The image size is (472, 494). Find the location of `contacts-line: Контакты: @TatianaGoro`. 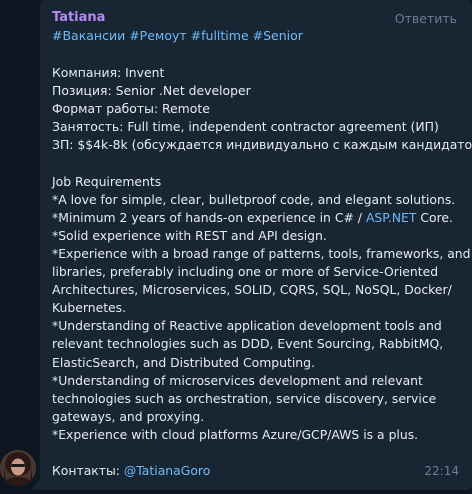

contacts-line: Контакты: @TatianaGoro is located at coordinates (258, 471).